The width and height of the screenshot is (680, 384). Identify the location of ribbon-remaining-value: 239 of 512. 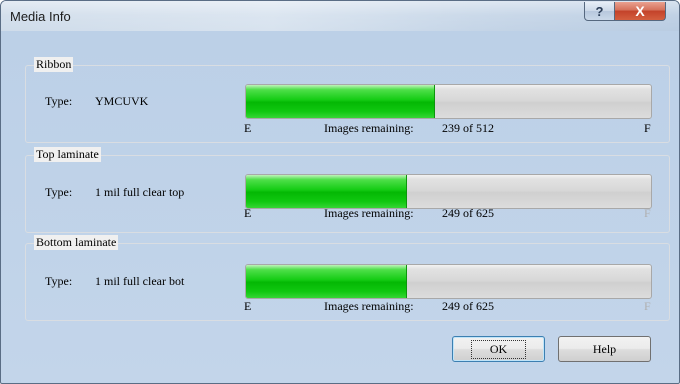
(468, 128).